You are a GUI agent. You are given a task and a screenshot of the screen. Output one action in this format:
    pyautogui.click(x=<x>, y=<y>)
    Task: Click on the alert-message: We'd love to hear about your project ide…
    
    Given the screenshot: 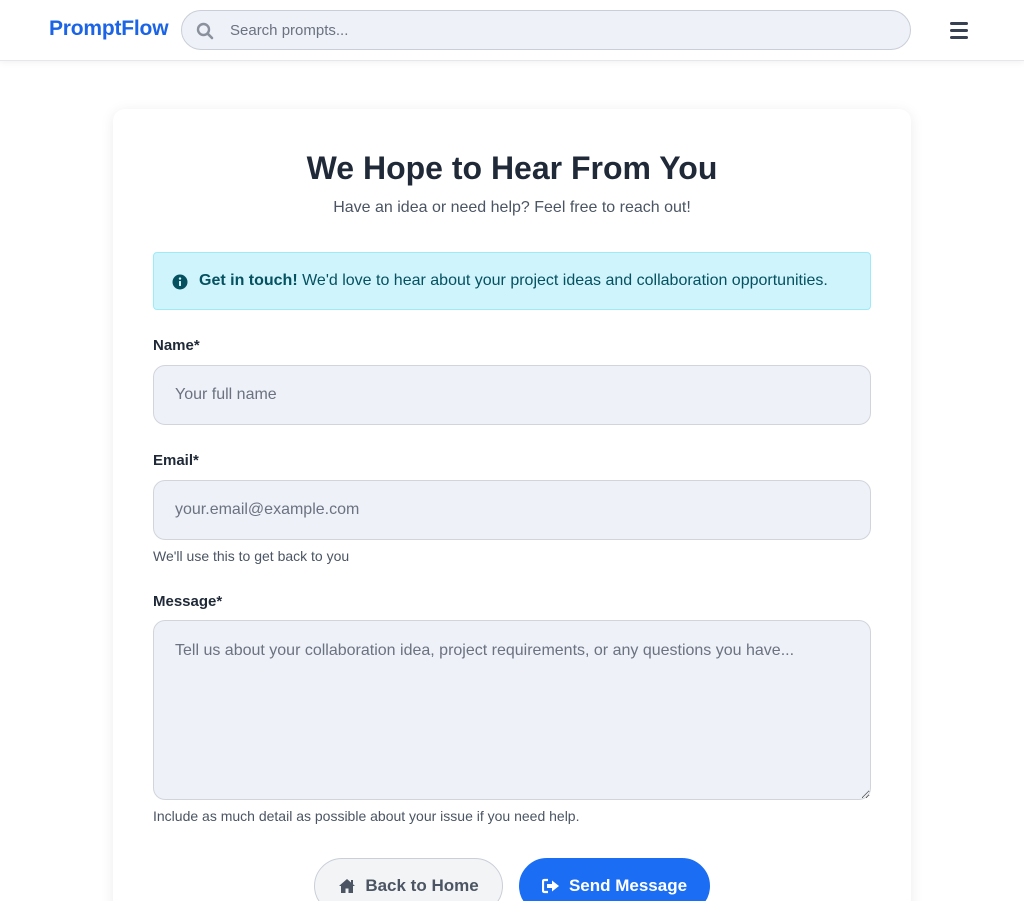 What is the action you would take?
    pyautogui.click(x=565, y=280)
    